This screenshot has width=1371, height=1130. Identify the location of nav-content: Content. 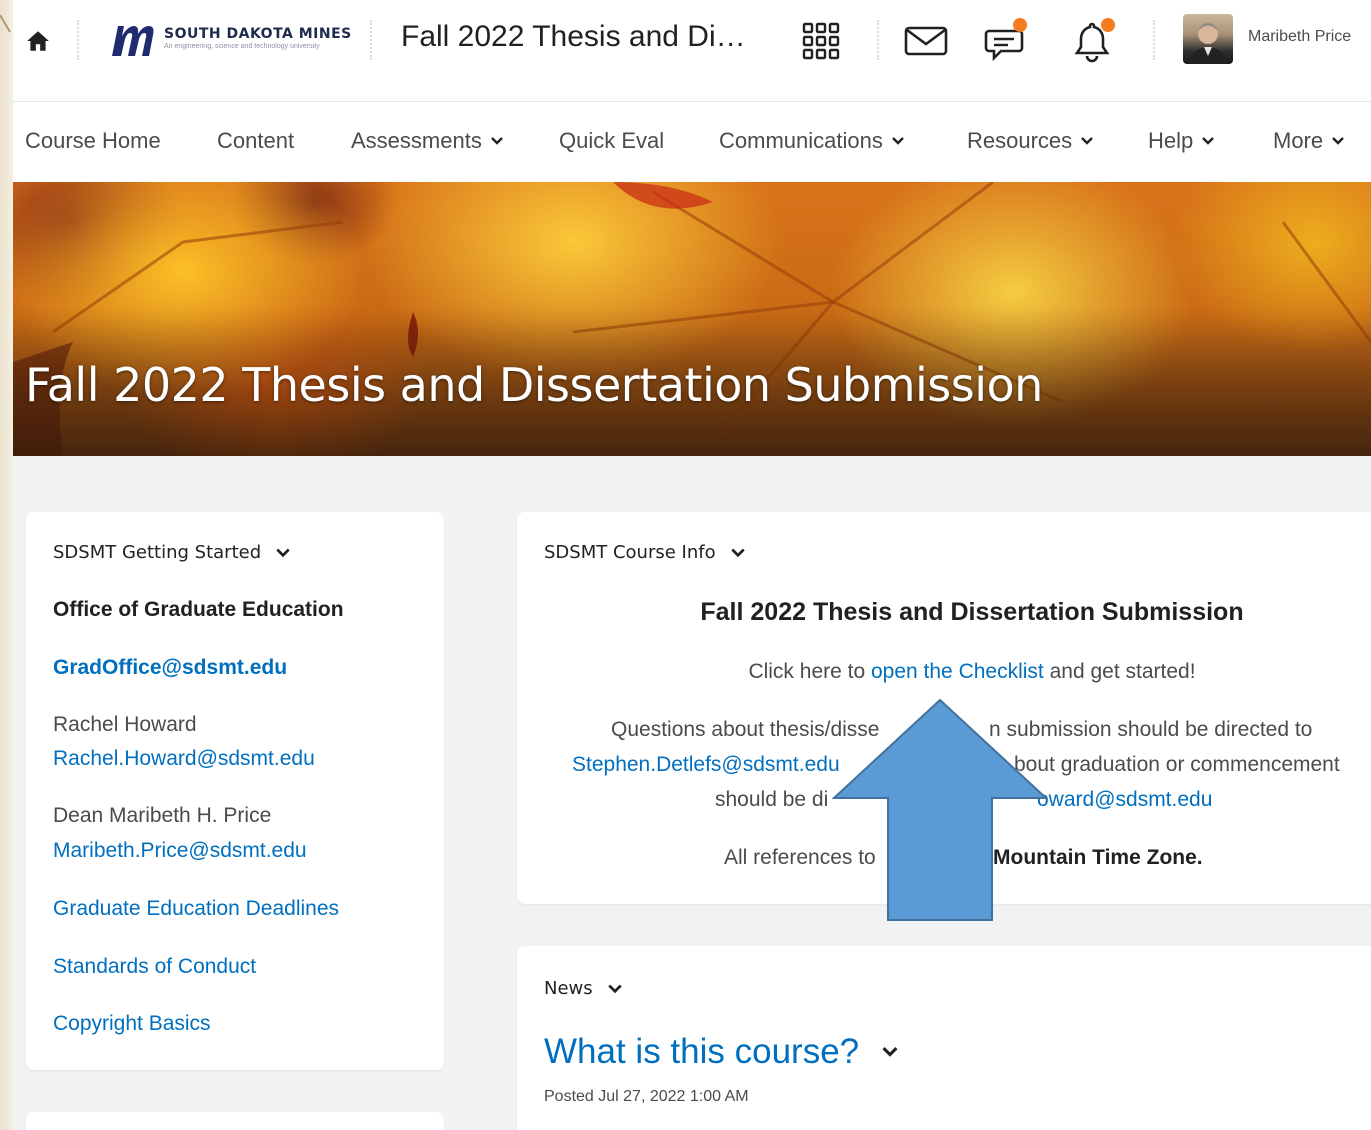
(255, 141).